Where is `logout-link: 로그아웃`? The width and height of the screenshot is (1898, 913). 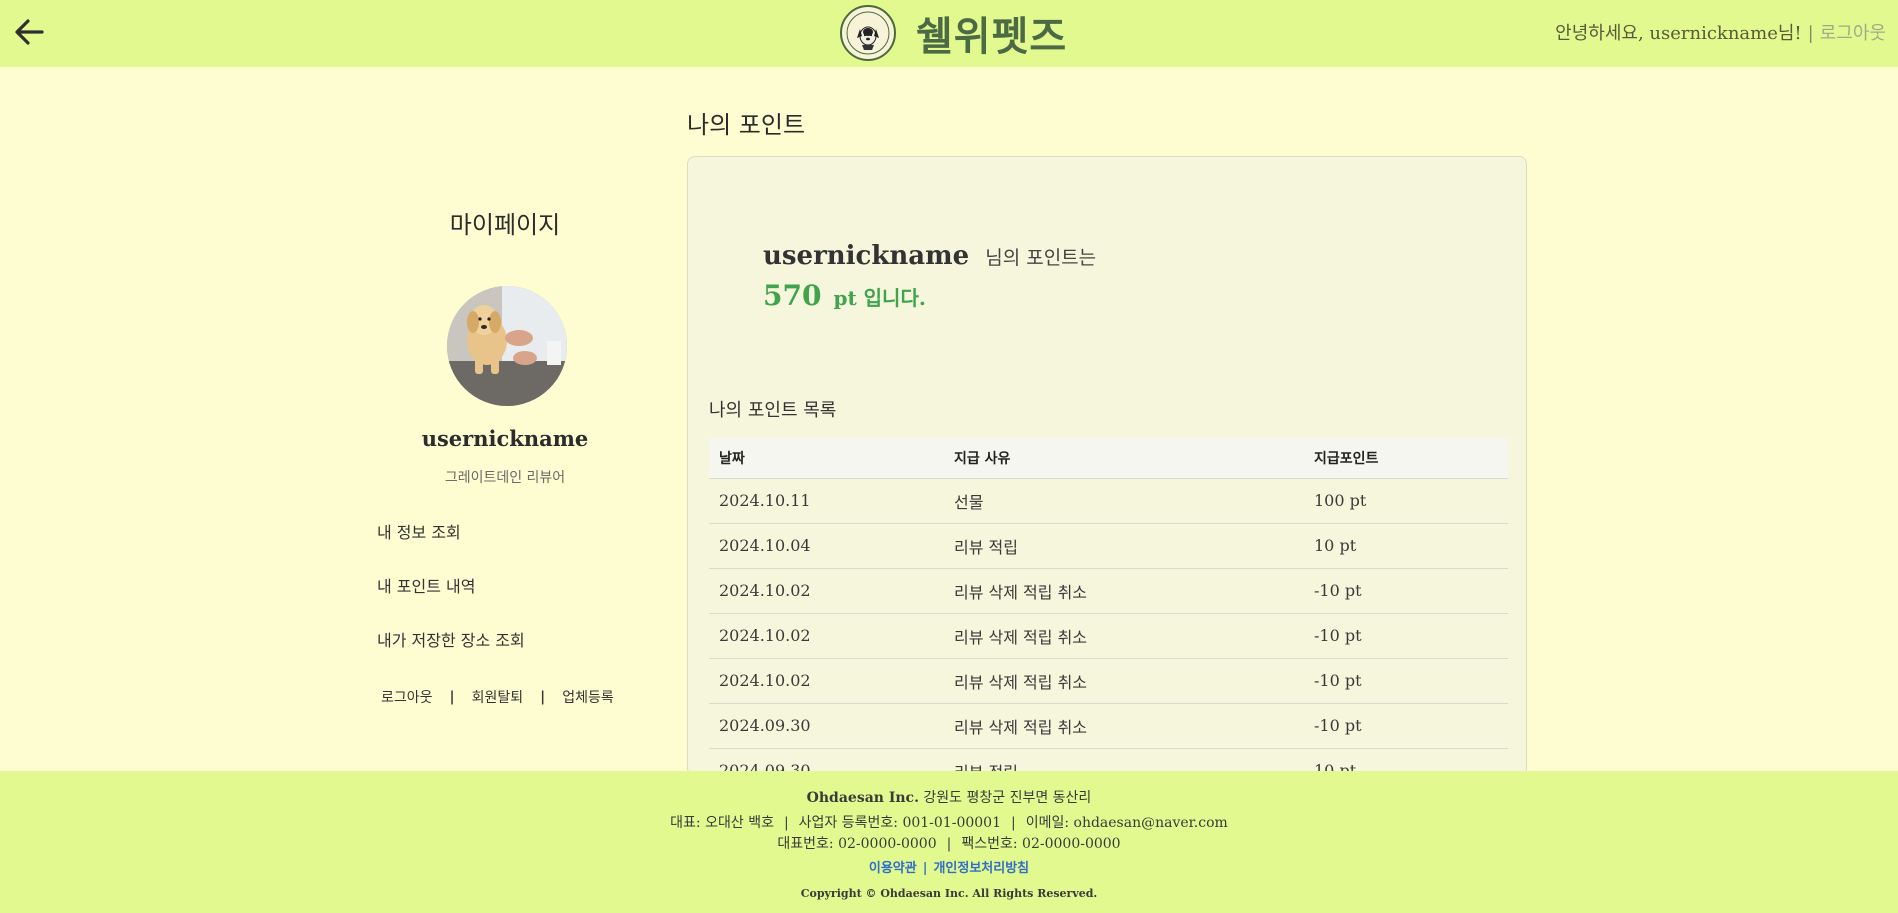
logout-link: 로그아웃 is located at coordinates (1853, 33).